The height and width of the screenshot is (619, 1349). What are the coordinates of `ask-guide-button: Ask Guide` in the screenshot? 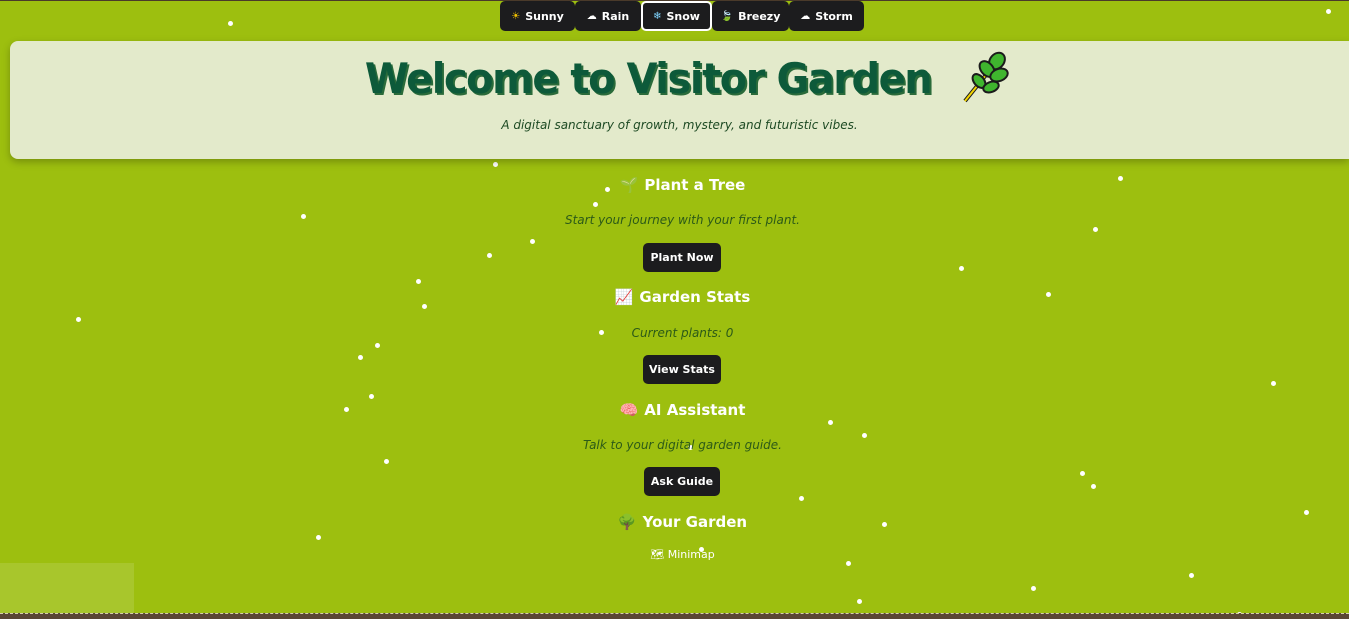 It's located at (682, 481).